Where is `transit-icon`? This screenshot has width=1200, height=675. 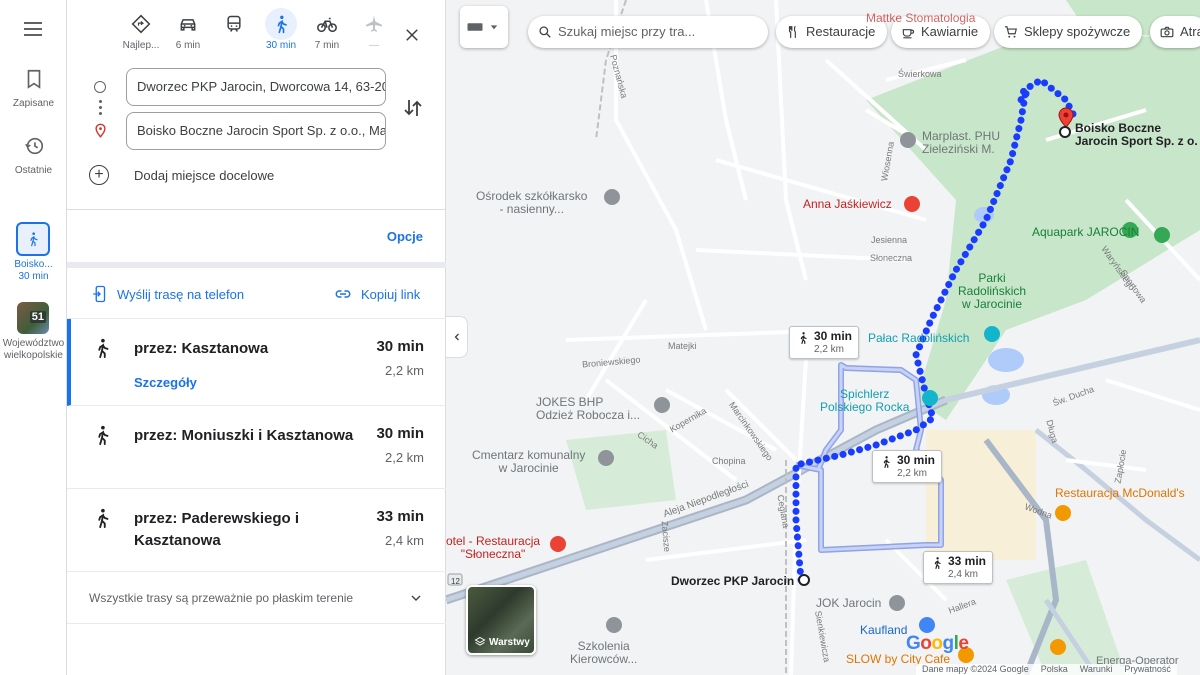 transit-icon is located at coordinates (234, 23).